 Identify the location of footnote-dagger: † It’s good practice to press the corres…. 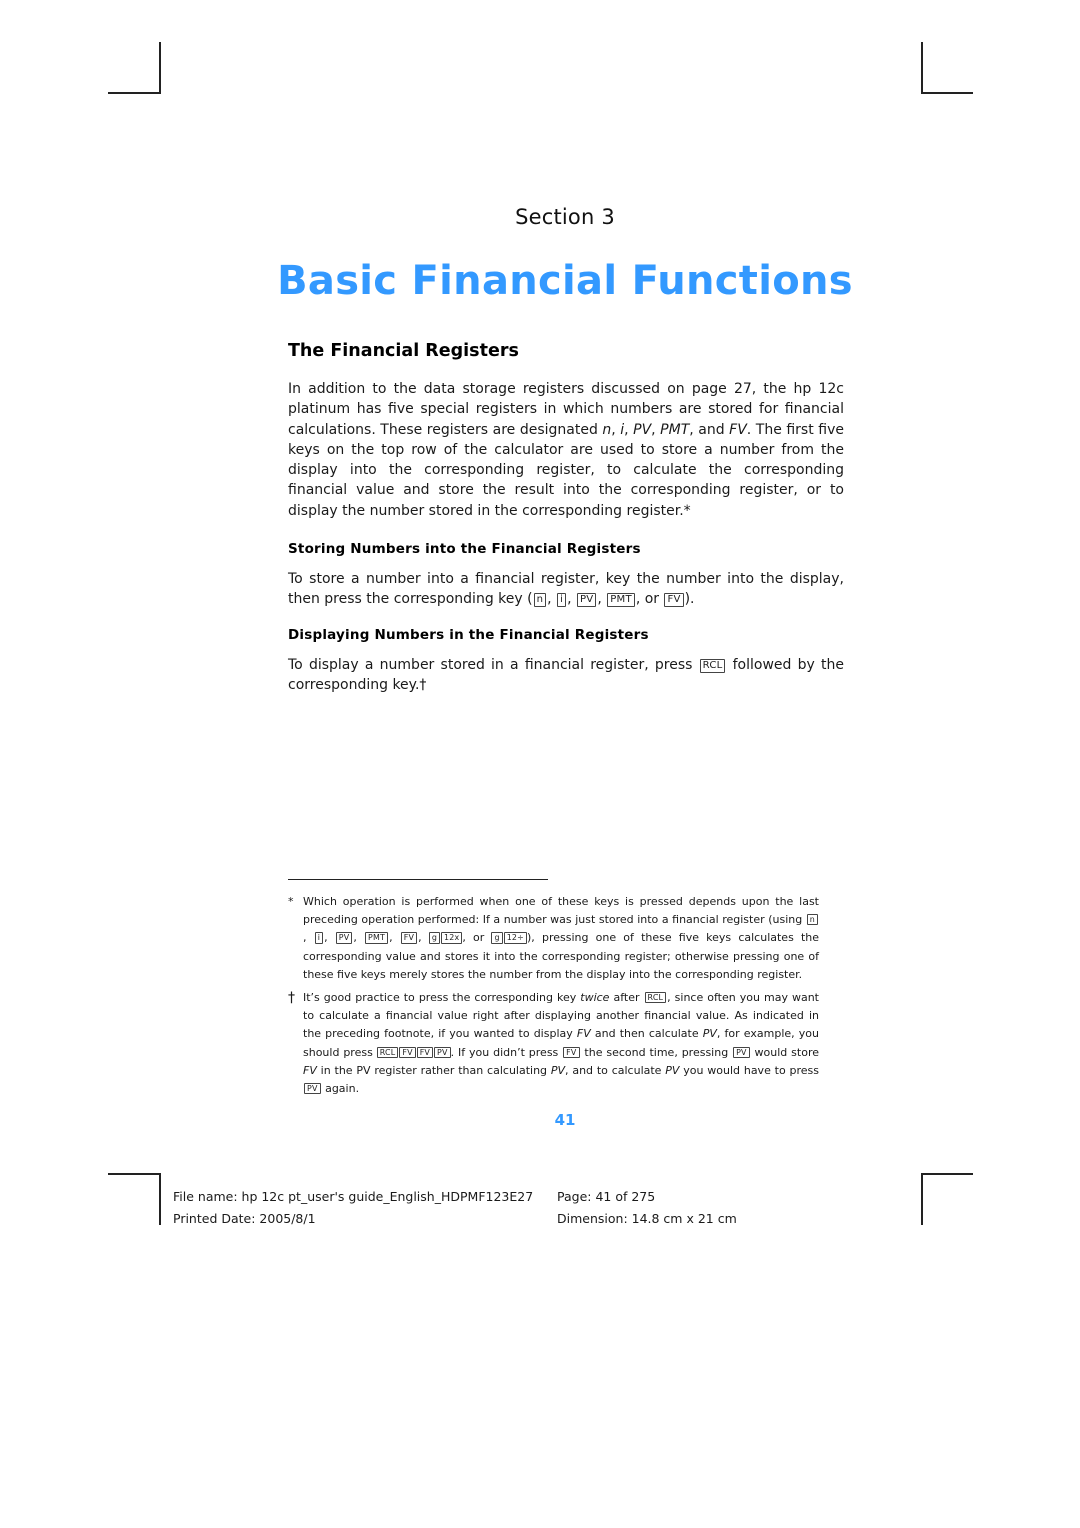
(553, 1043).